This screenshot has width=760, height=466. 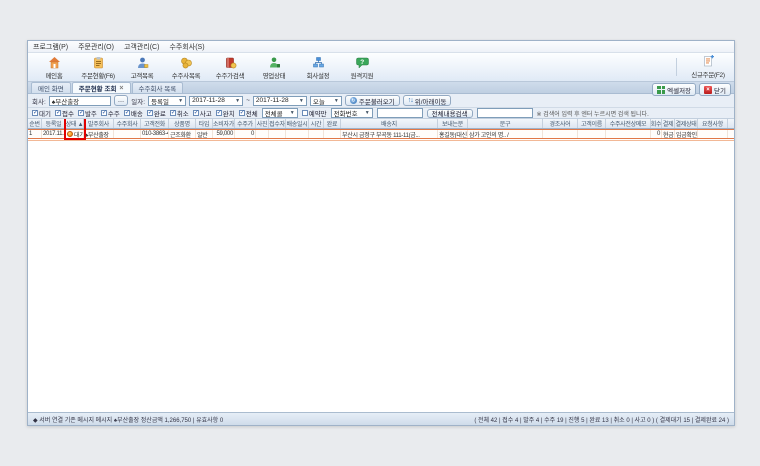 What do you see at coordinates (453, 123) in the screenshot?
I see `column-header: 보내는분` at bounding box center [453, 123].